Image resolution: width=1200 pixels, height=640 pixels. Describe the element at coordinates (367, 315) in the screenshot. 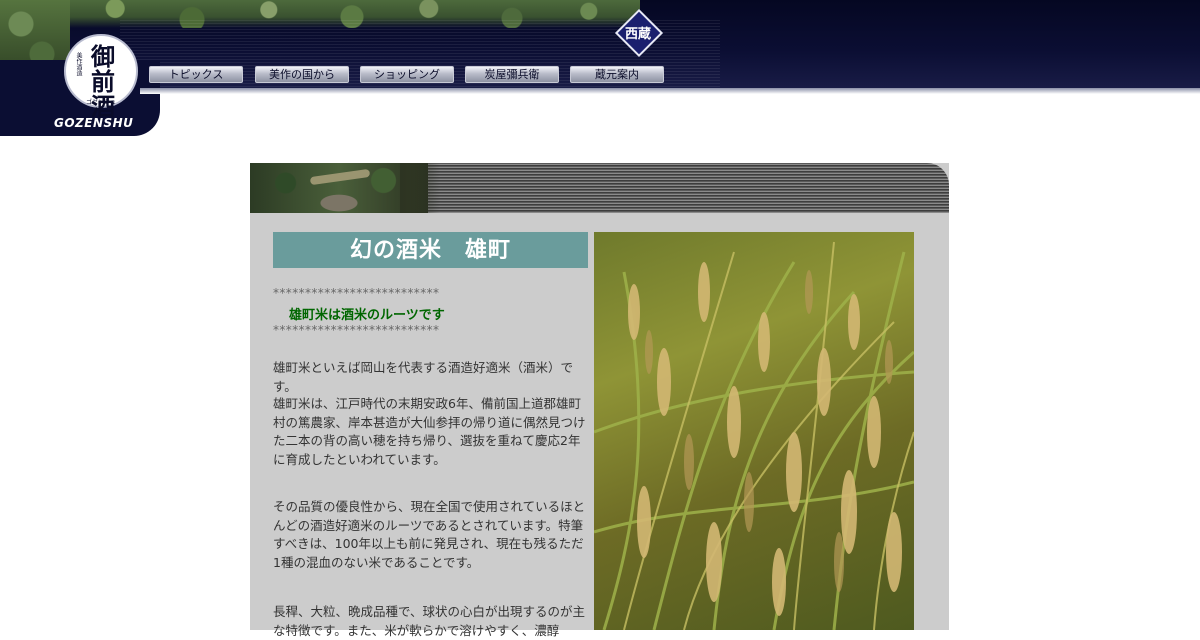

I see `section-subhead: 雄町米は酒米のルーツです` at that location.